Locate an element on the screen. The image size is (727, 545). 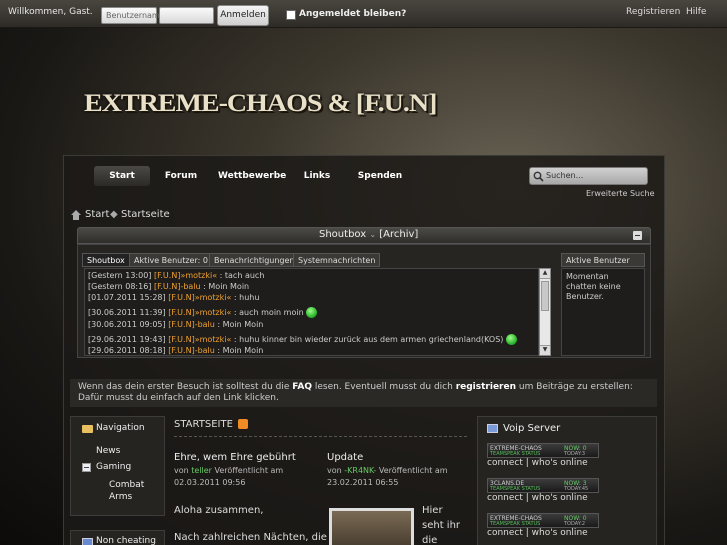
teamspeak-banner: 3CLANS.DE TEAMSPEAK STATUS NOW: 3 TODAY:45 is located at coordinates (543, 485).